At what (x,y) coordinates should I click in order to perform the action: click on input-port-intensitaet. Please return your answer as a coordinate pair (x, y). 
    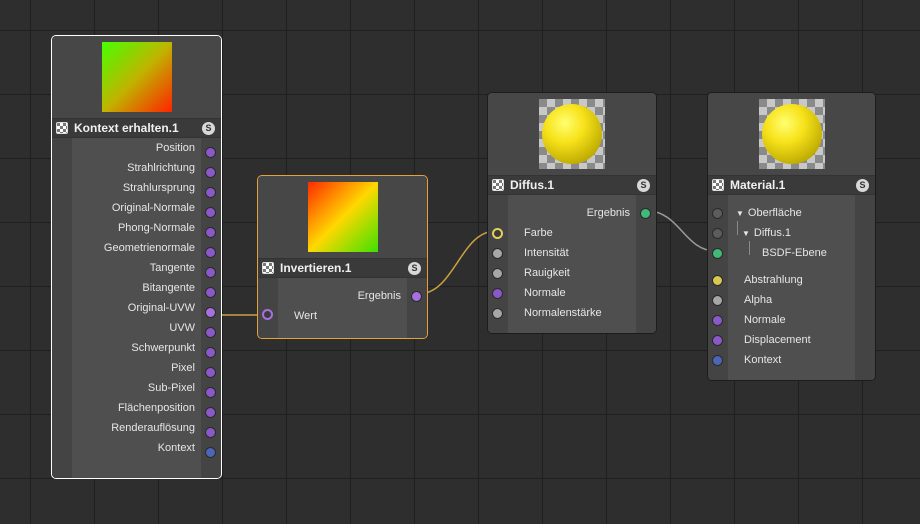
    Looking at the image, I should click on (497, 253).